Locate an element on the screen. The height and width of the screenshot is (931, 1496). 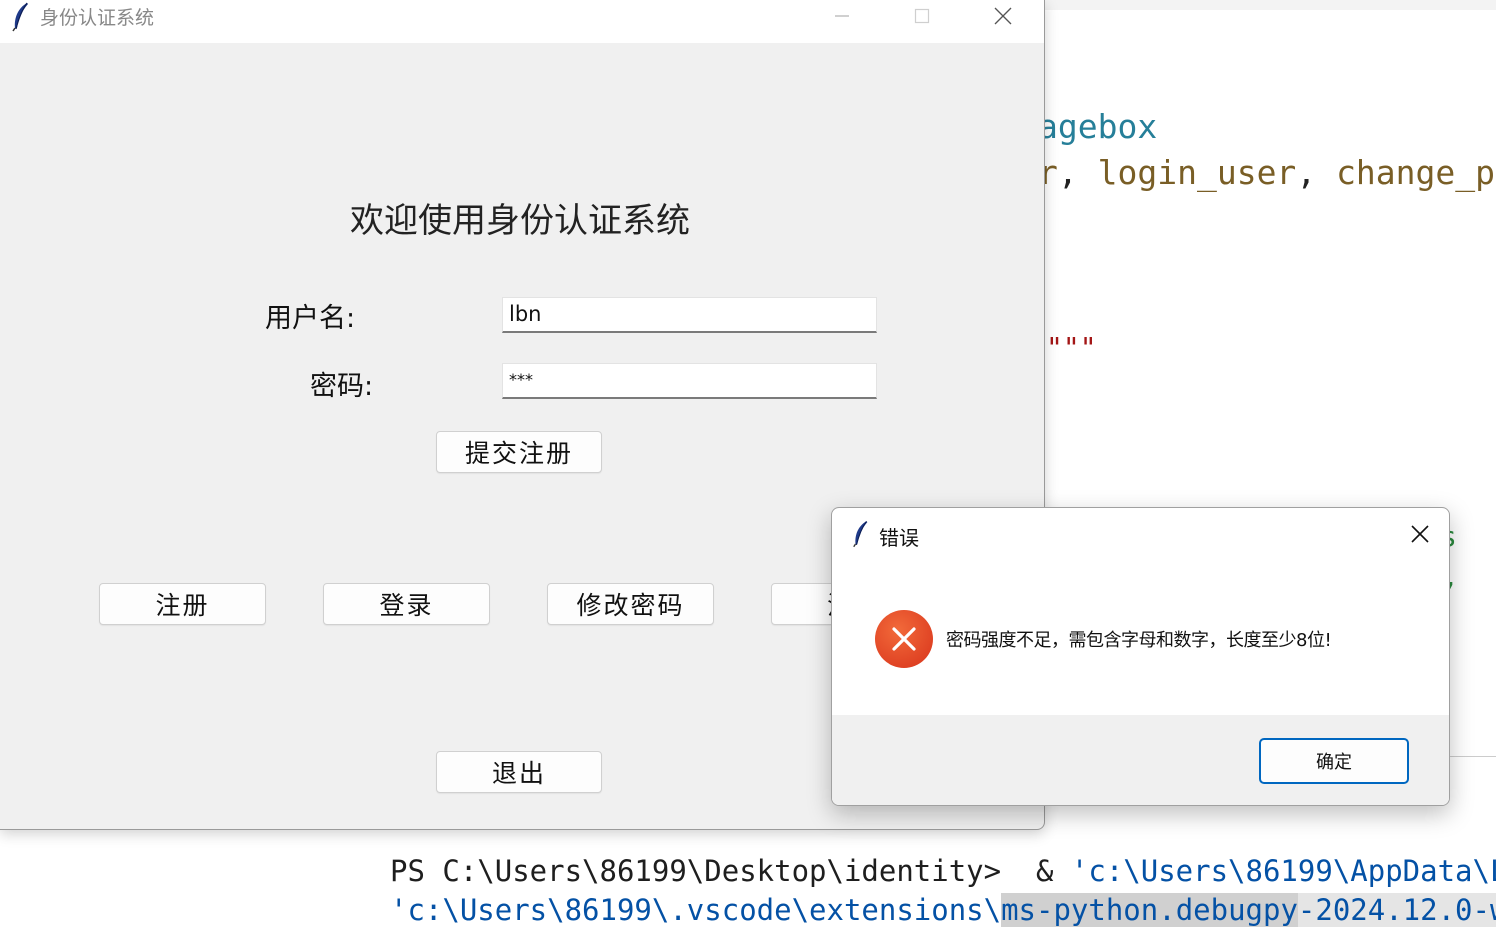
username-input: lbn is located at coordinates (689, 315).